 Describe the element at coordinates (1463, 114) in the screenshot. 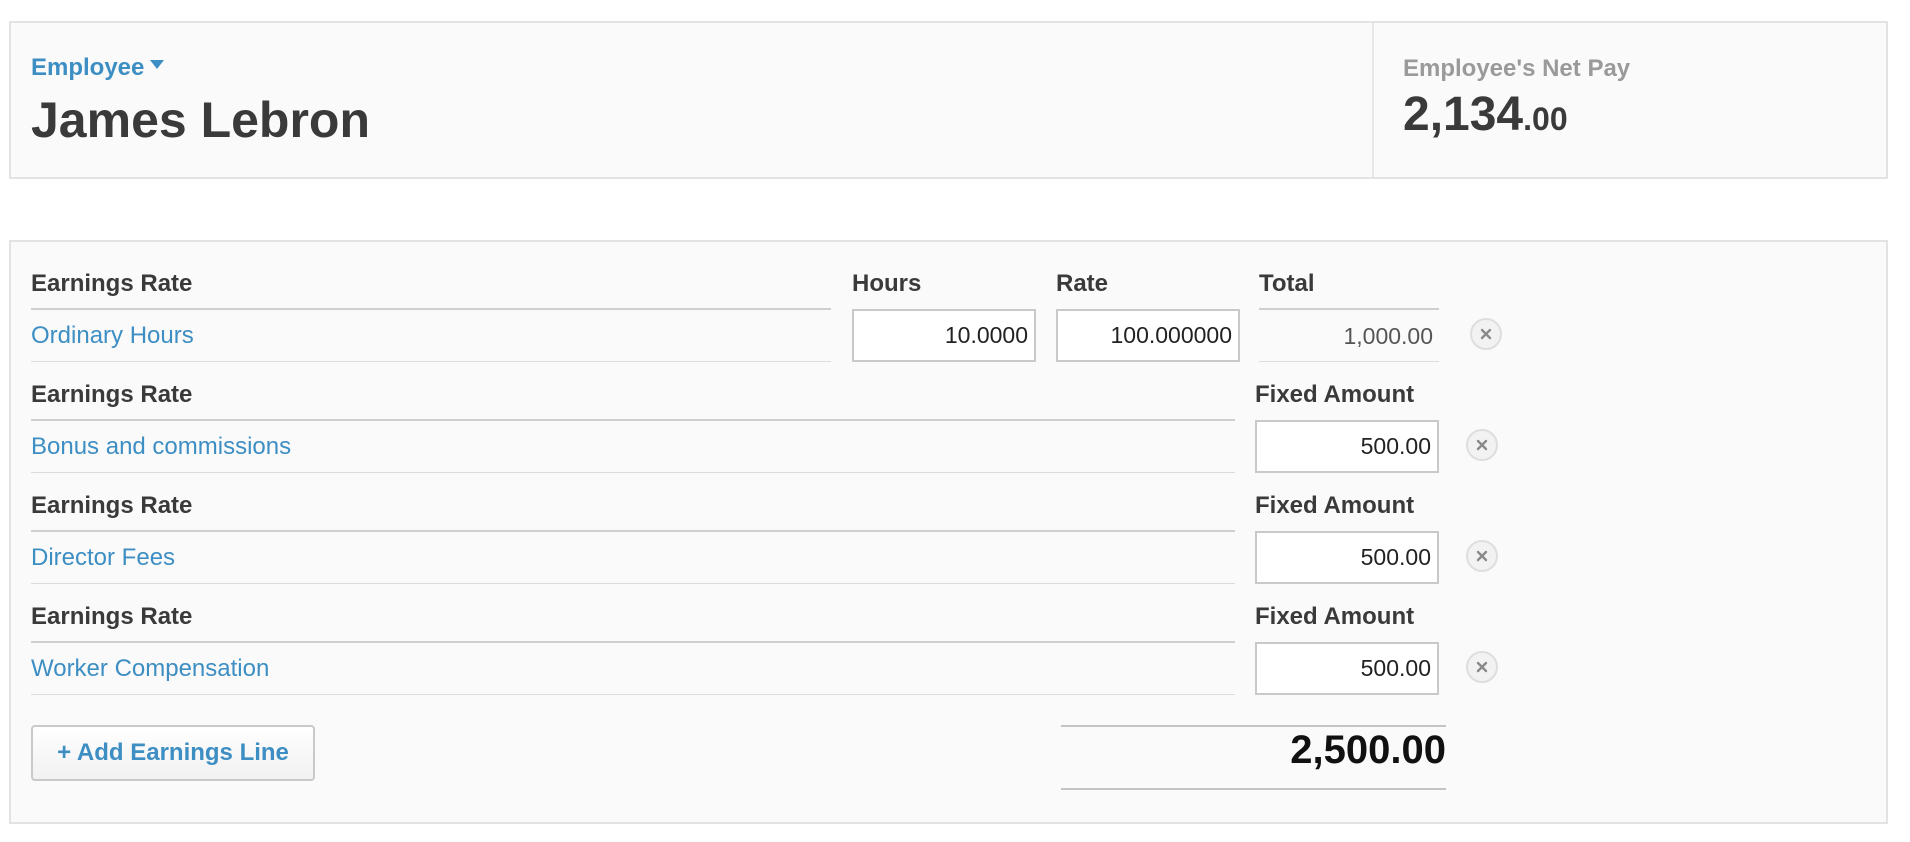

I see `net-pay-whole: 2,134` at that location.